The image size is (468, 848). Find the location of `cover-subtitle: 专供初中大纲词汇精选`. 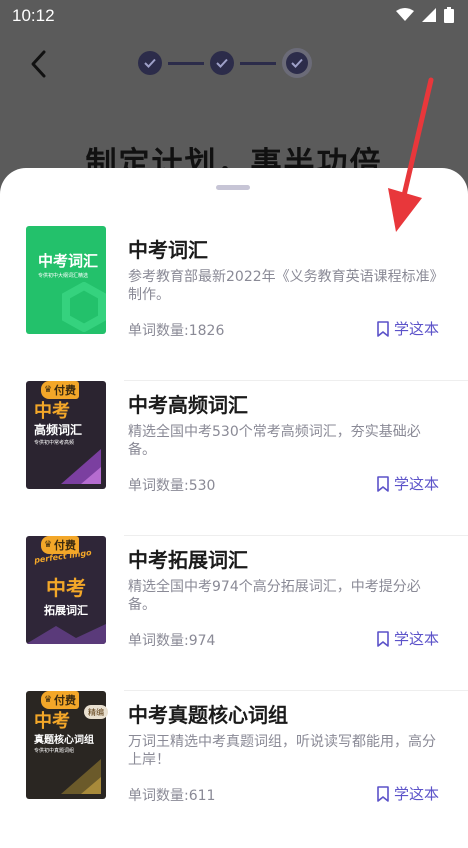

cover-subtitle: 专供初中大纲词汇精选 is located at coordinates (63, 276).